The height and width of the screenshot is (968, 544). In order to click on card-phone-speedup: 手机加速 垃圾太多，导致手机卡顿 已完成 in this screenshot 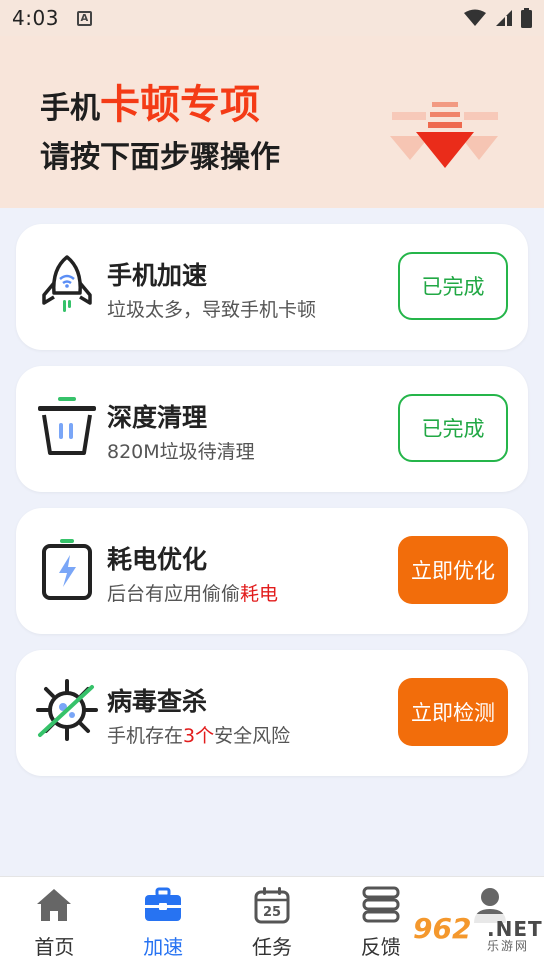, I will do `click(272, 287)`.